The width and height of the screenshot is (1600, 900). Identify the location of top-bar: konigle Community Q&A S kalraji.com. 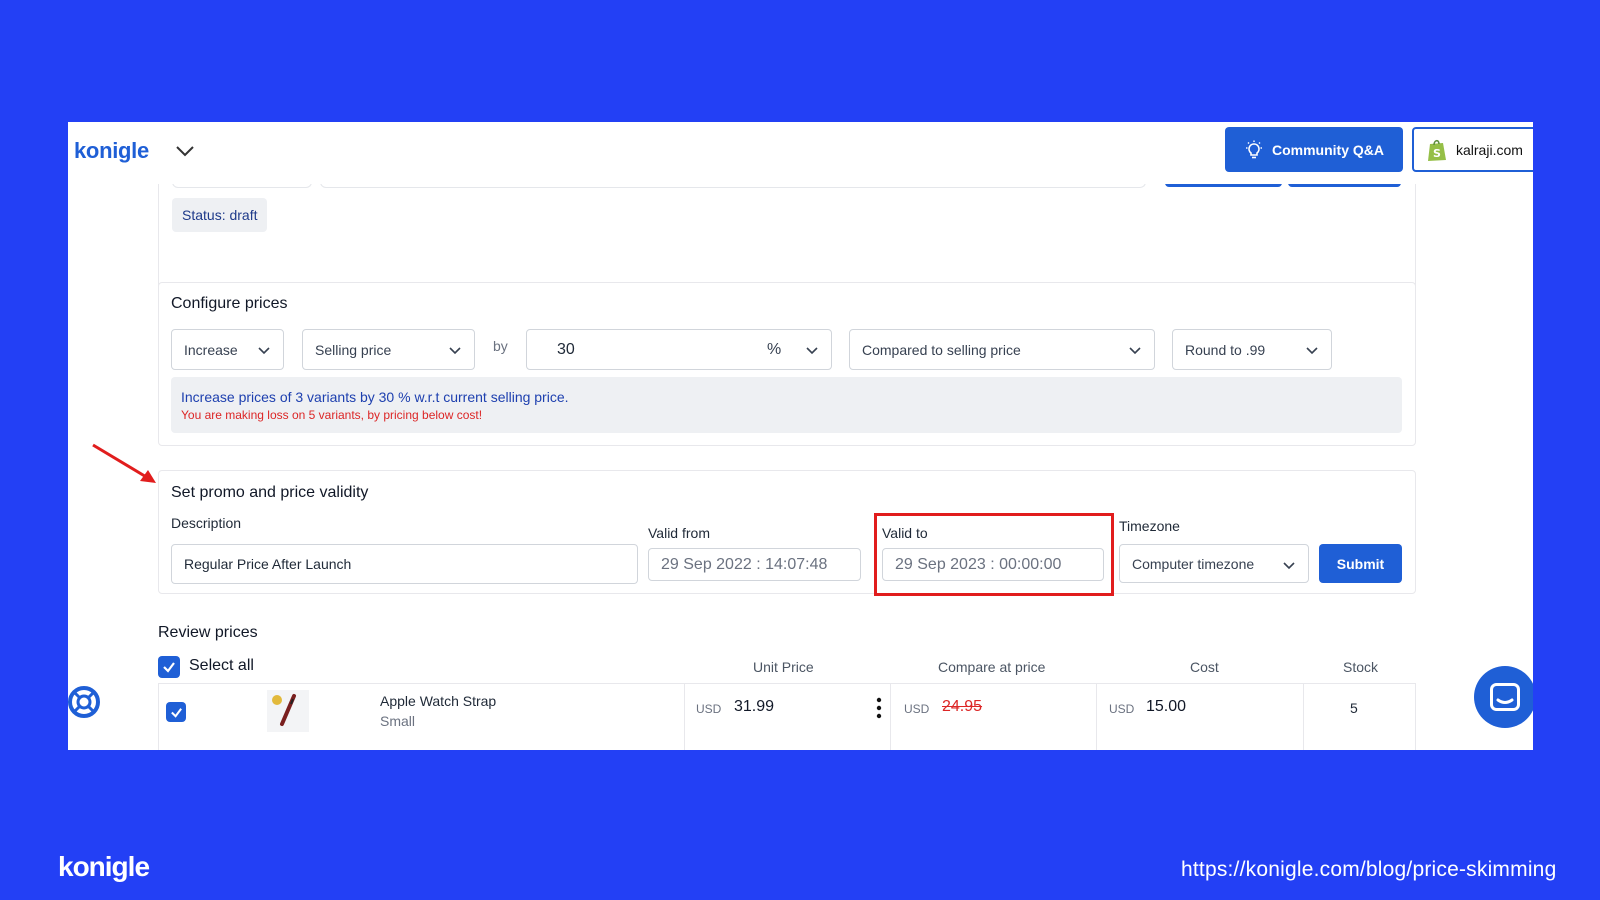
(800, 153).